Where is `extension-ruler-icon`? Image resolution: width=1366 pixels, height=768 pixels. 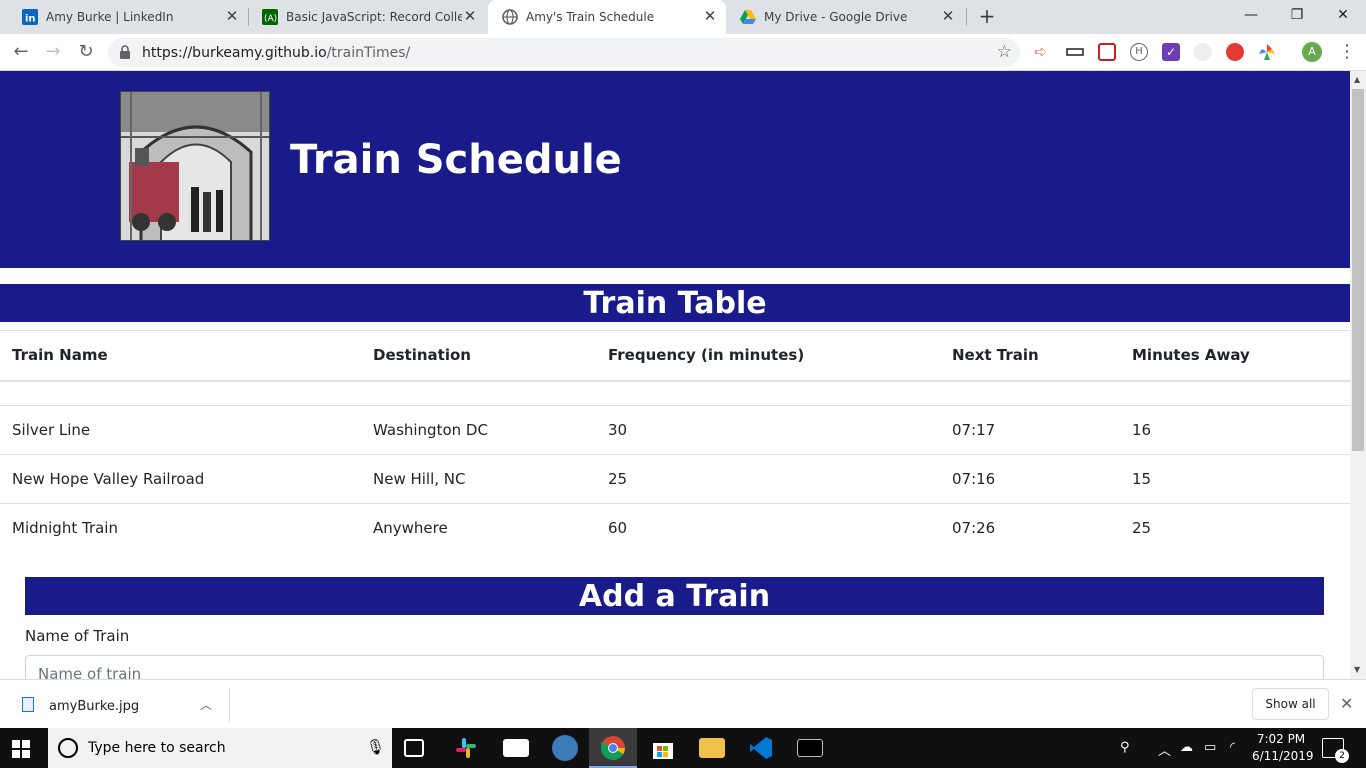
extension-ruler-icon is located at coordinates (1075, 52).